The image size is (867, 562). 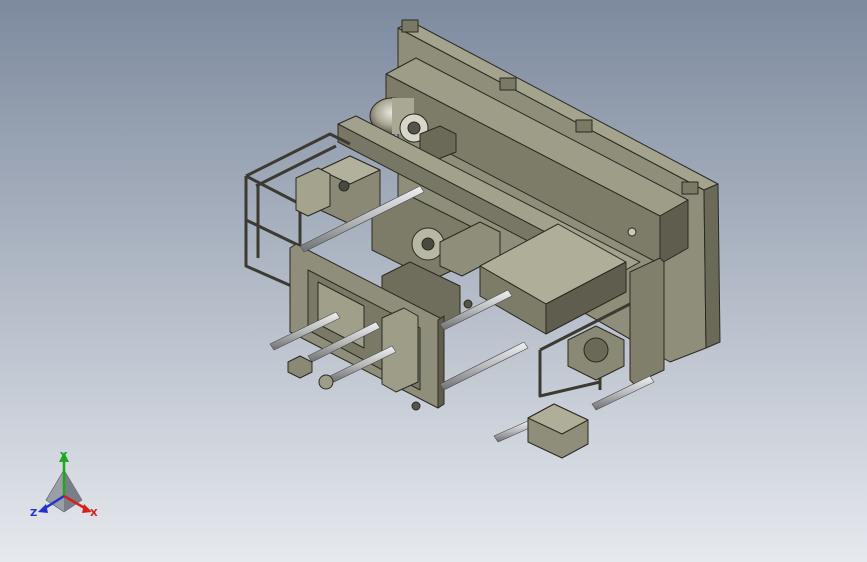 What do you see at coordinates (313, 192) in the screenshot?
I see `clamp-unit` at bounding box center [313, 192].